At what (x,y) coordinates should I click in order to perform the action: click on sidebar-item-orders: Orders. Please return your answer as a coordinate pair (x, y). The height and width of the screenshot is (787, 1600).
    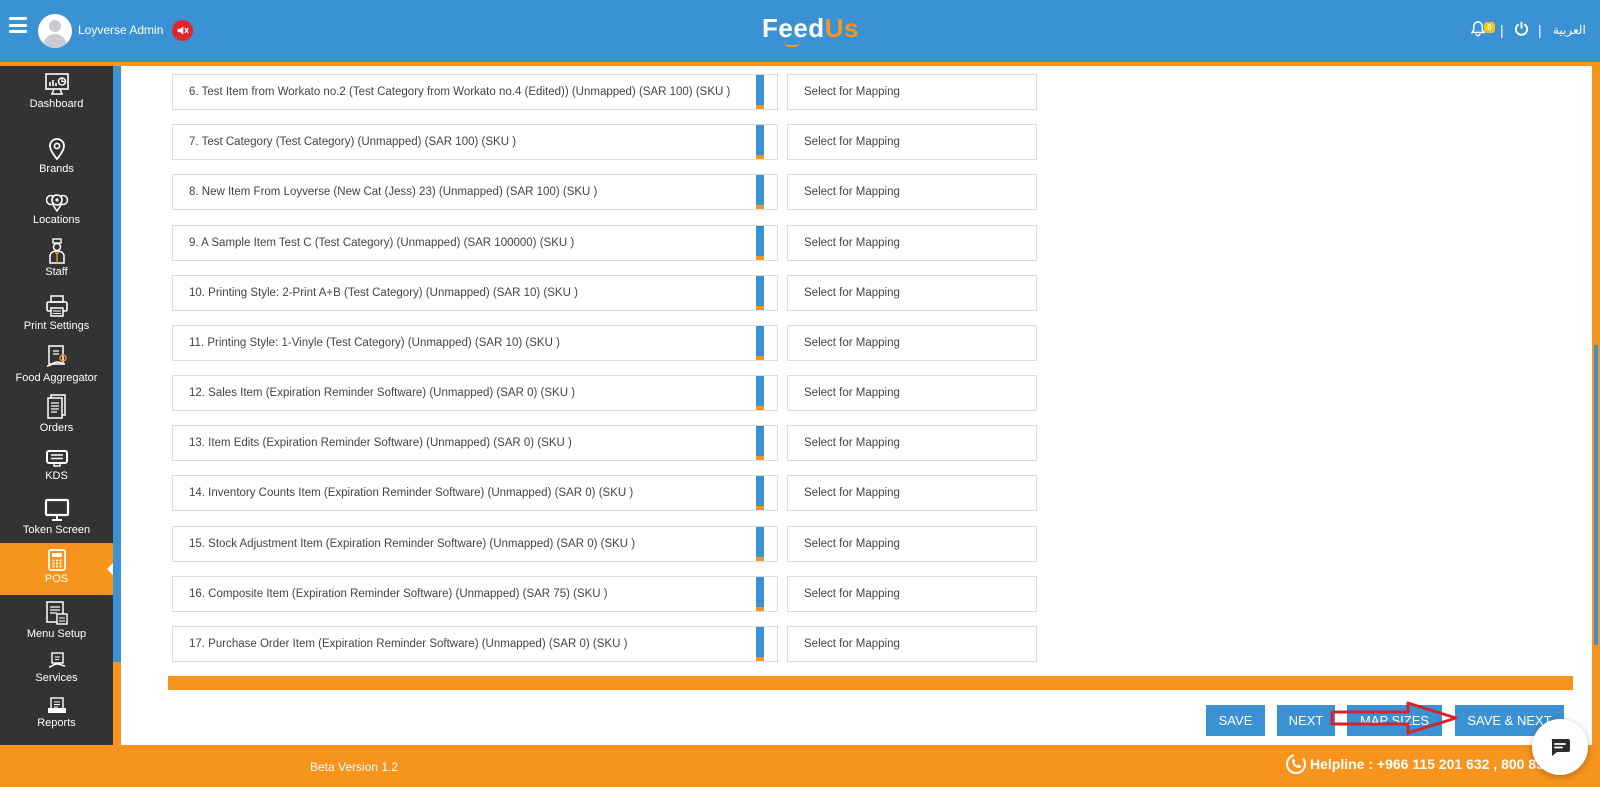
    Looking at the image, I should click on (56, 419).